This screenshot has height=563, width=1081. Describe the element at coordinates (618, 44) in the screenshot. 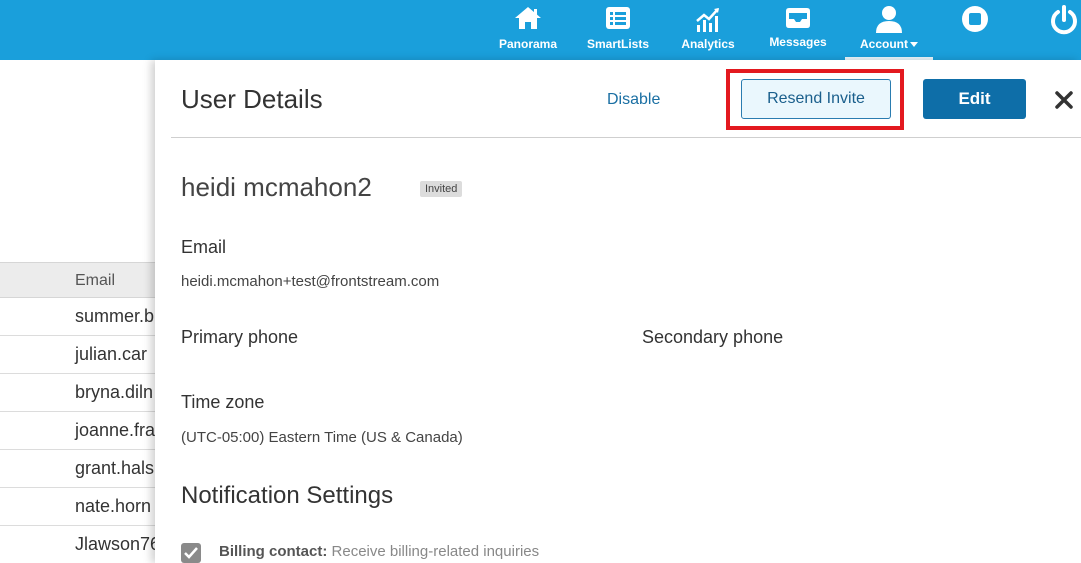

I see `nav-smartlists-label: SmartLists` at that location.